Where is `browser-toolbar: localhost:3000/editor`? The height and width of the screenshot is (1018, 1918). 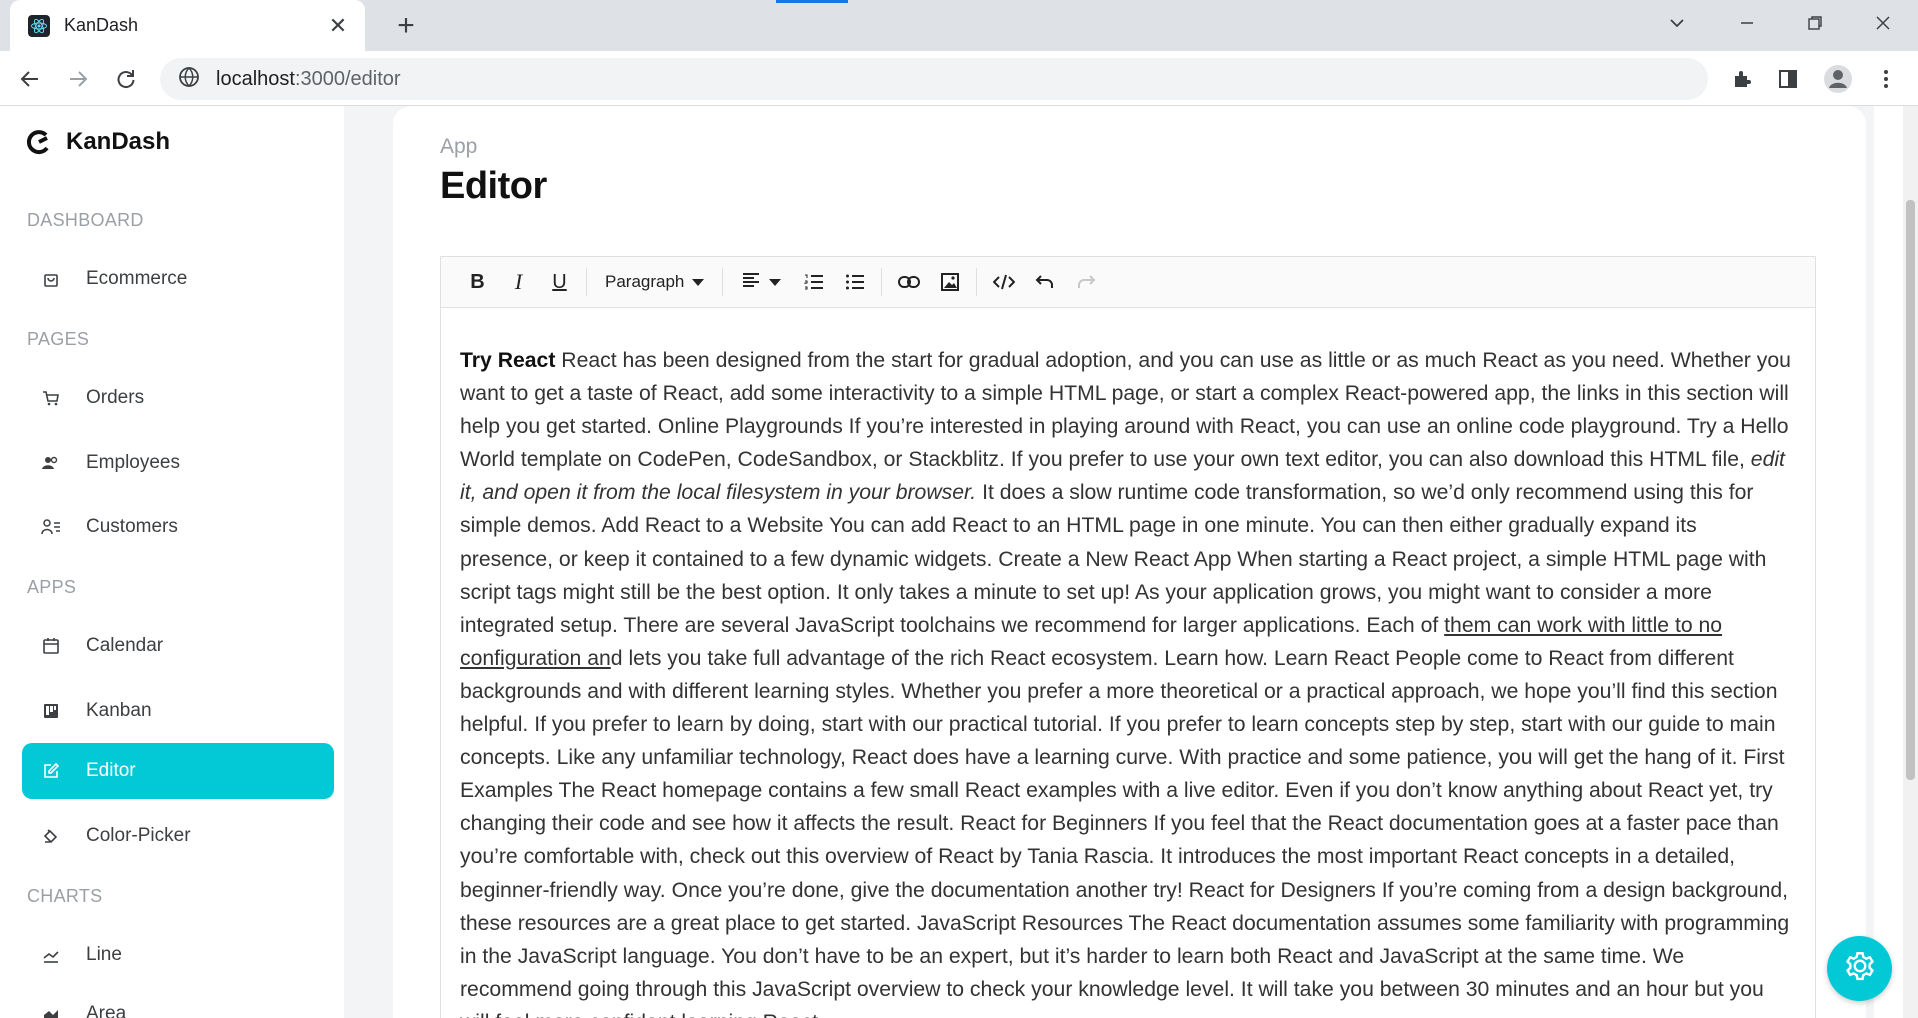 browser-toolbar: localhost:3000/editor is located at coordinates (959, 78).